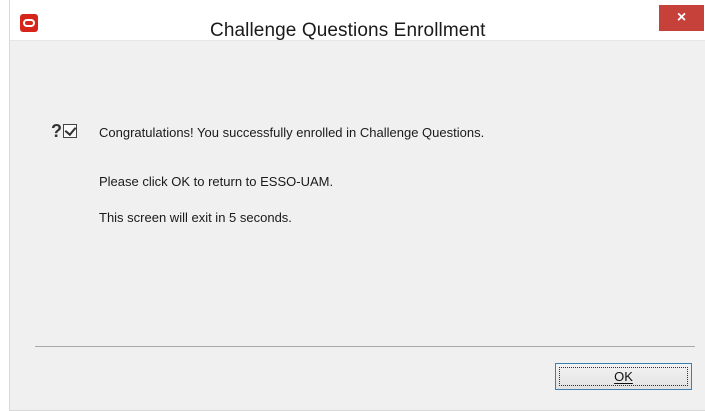 This screenshot has height=411, width=705. I want to click on question-checkbox-icon: ?, so click(68, 131).